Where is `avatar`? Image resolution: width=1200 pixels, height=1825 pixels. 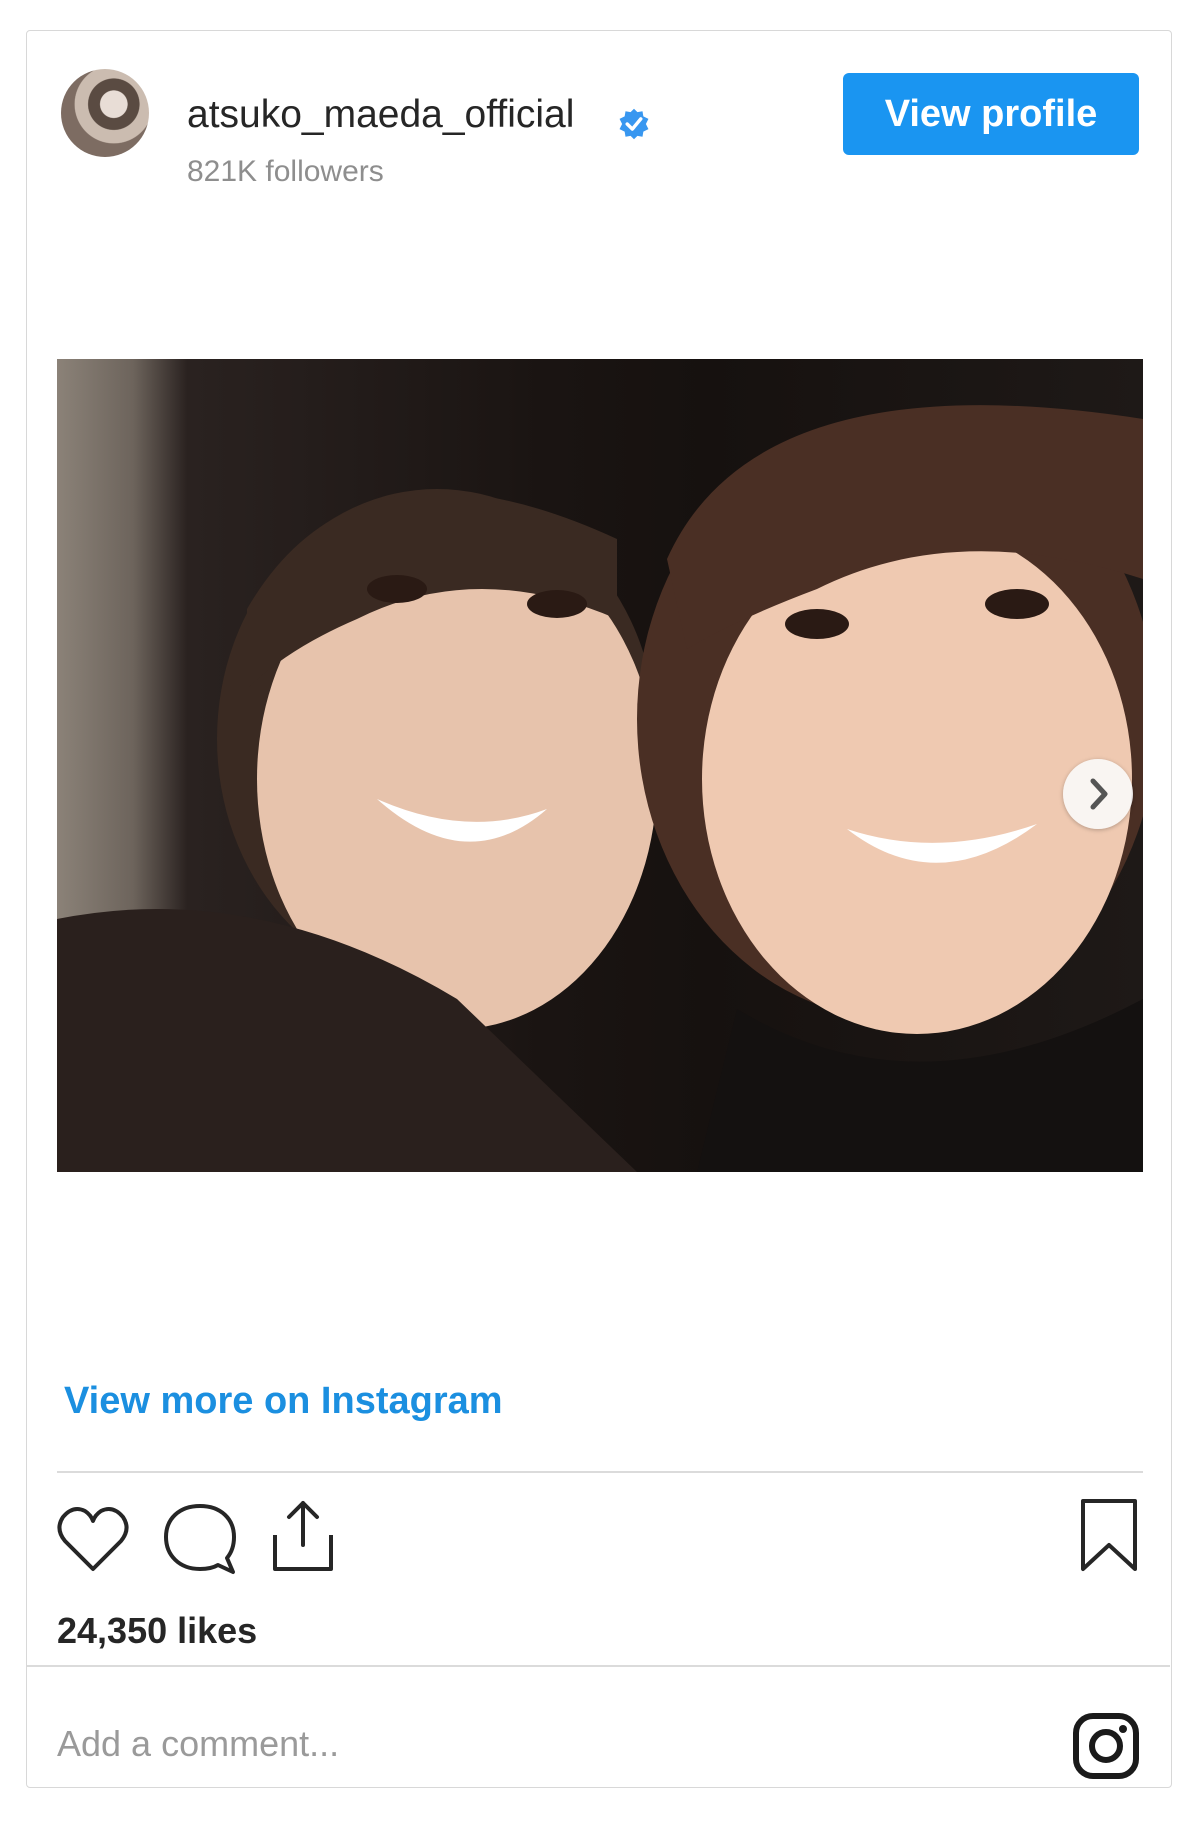
avatar is located at coordinates (105, 113).